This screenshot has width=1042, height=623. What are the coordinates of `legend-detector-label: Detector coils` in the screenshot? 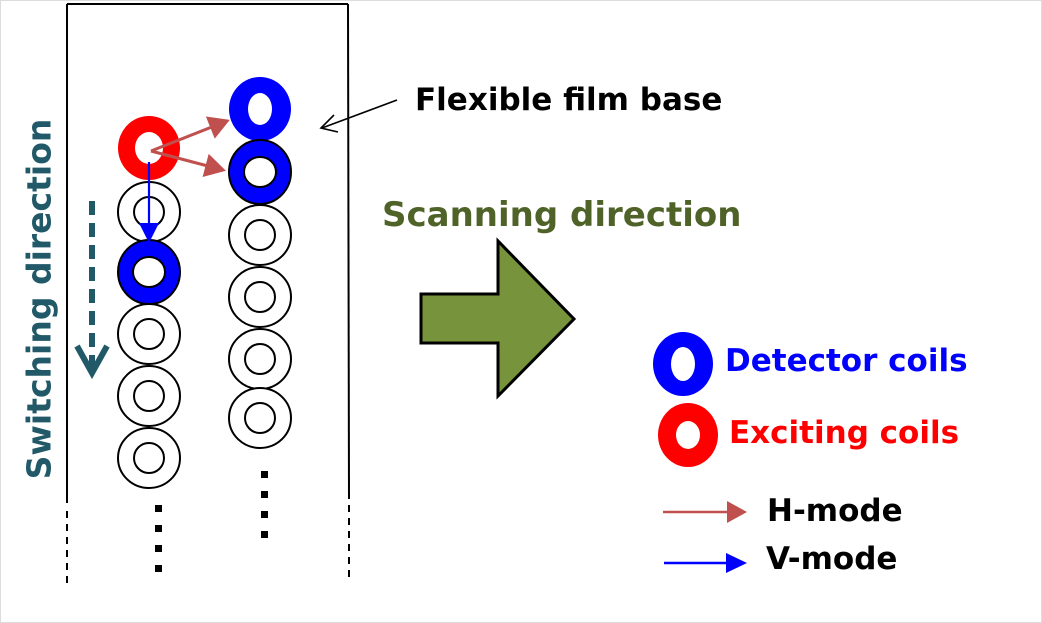 It's located at (846, 361).